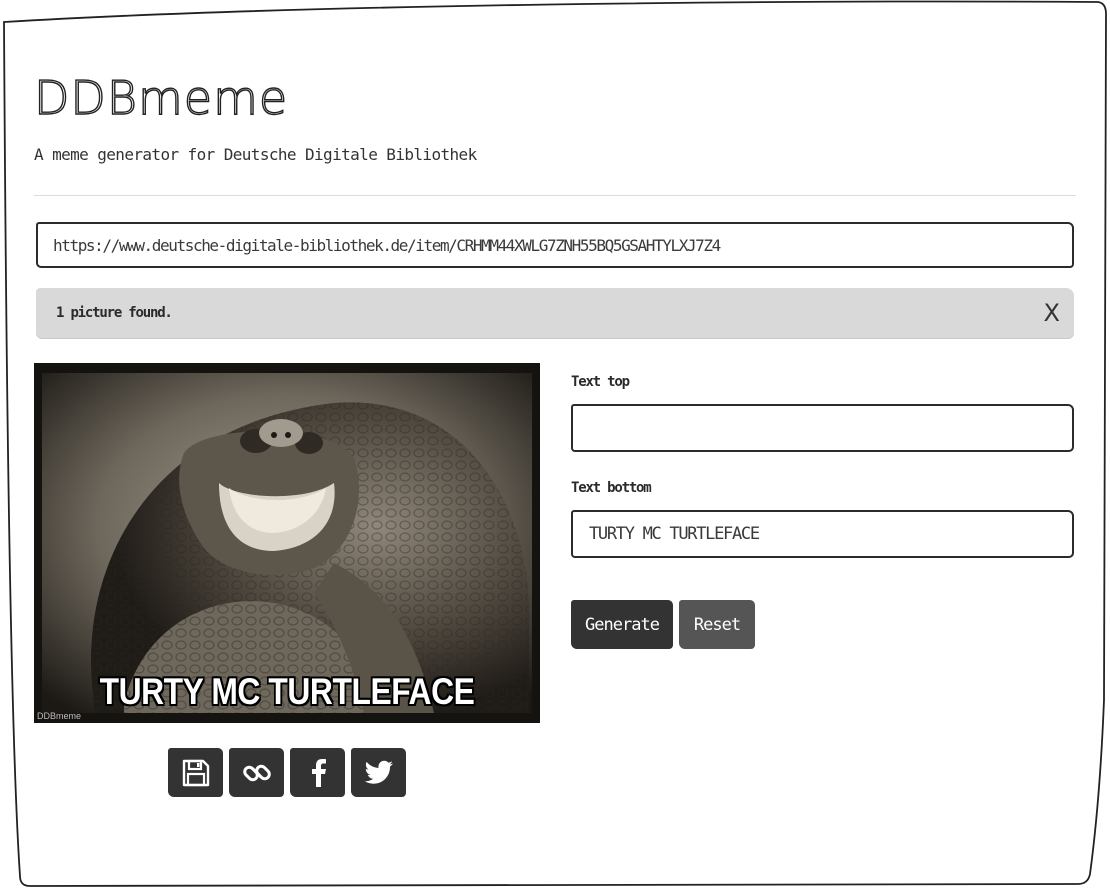 Image resolution: width=1110 pixels, height=888 pixels. What do you see at coordinates (562, 245) in the screenshot?
I see `item-url-input` at bounding box center [562, 245].